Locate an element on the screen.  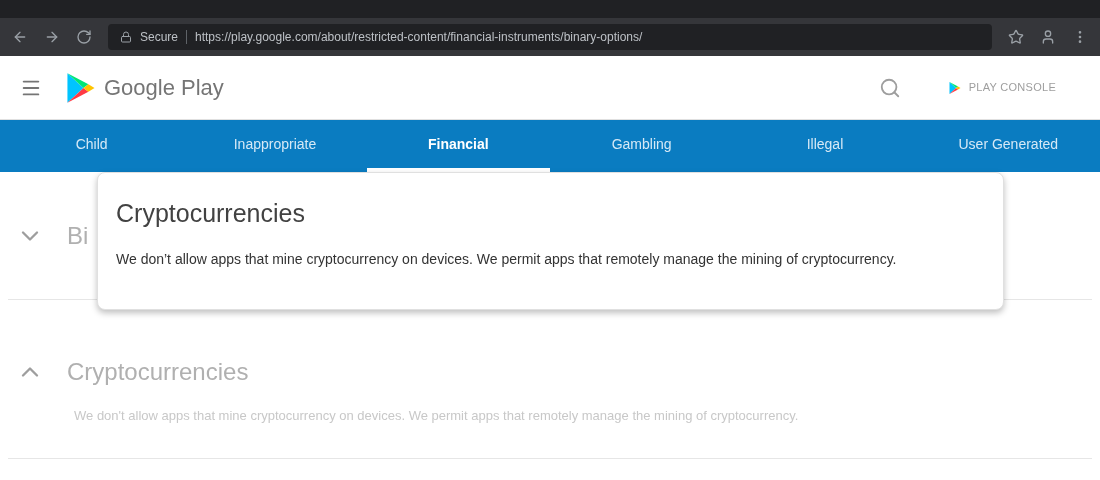
address-bar: Secure https://play.google.com/about/restricted-content/financial-instruments/binary-options/ is located at coordinates (550, 37).